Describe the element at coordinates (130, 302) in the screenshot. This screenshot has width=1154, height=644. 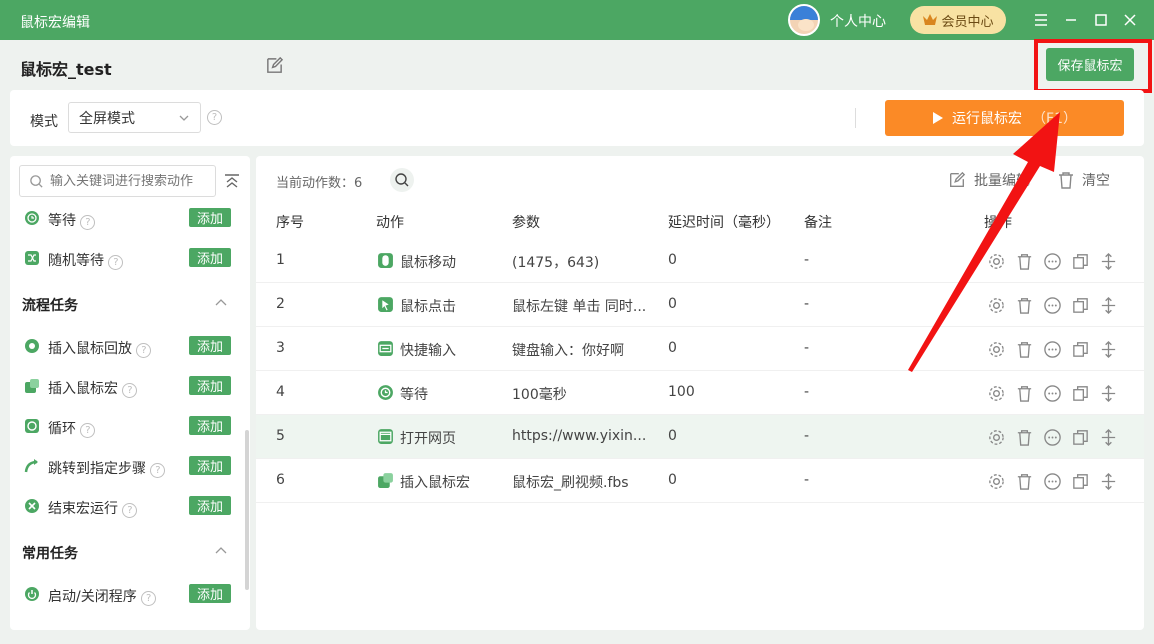
I see `section-flow-tasks: 流程任务` at that location.